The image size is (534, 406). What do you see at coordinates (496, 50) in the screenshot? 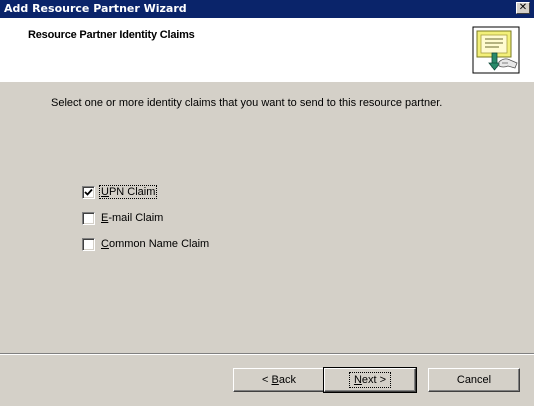
I see `partner-claims-icon` at bounding box center [496, 50].